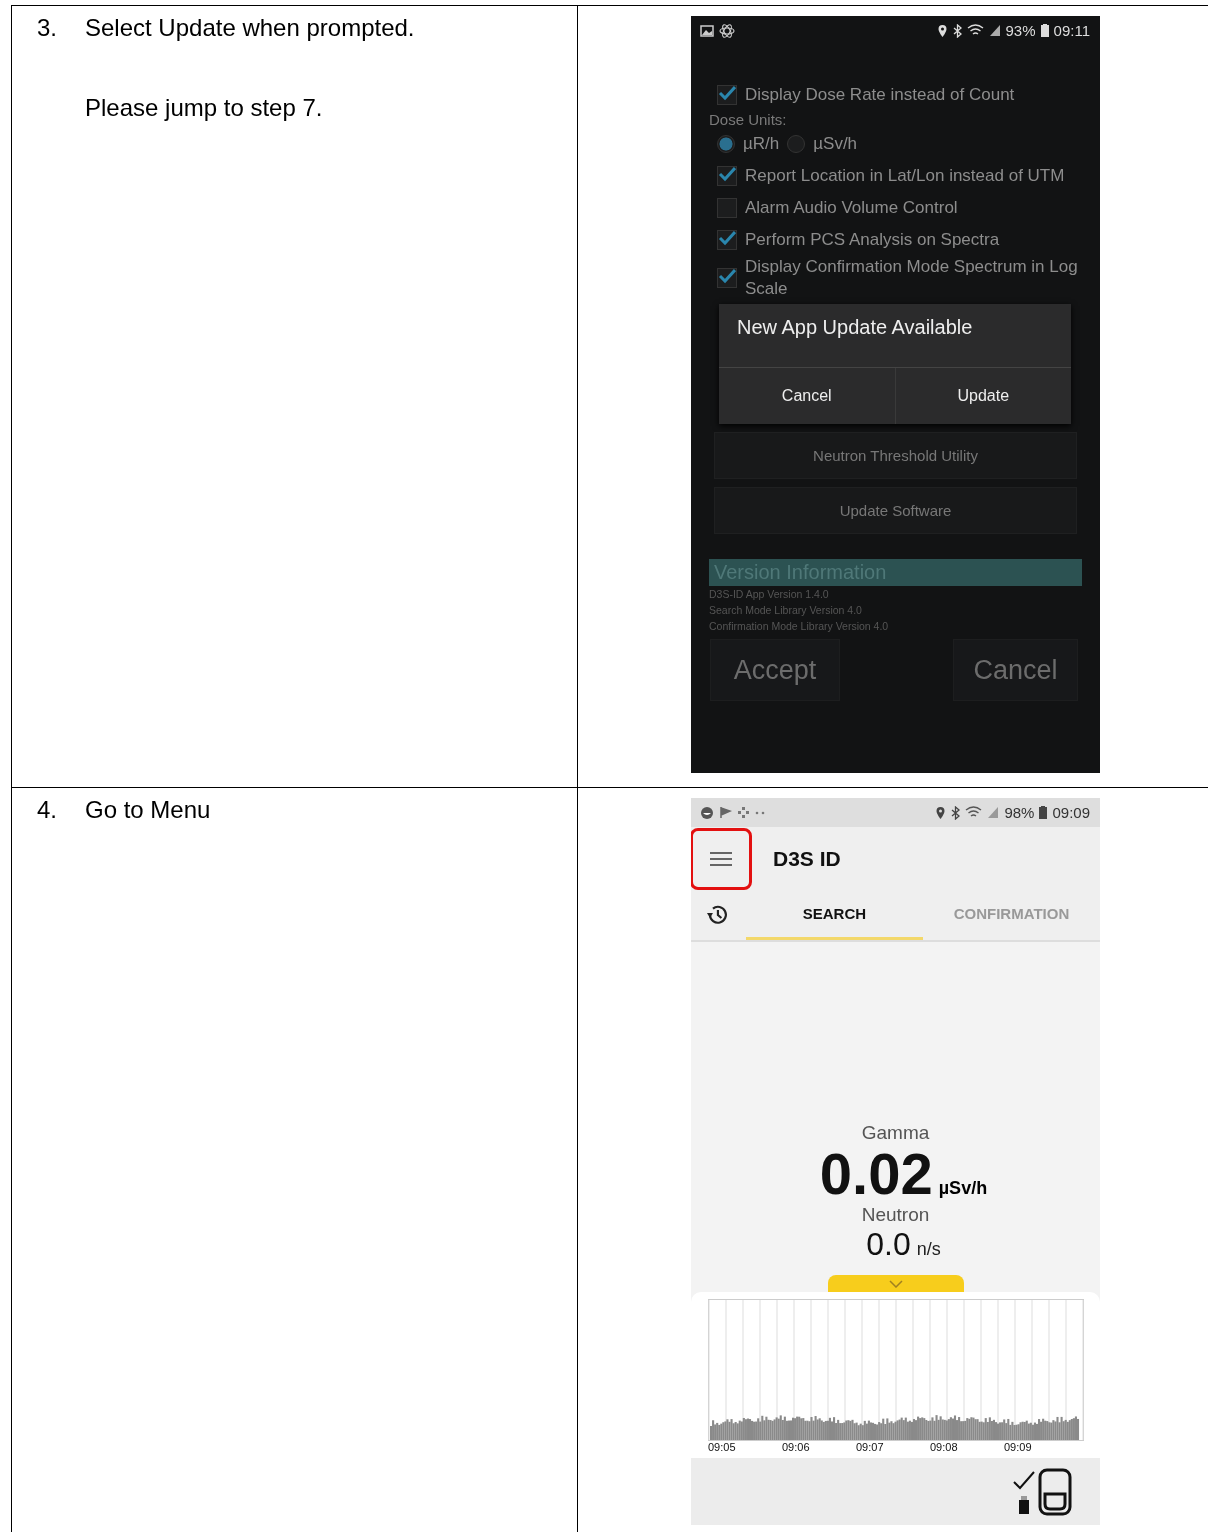  Describe the element at coordinates (1055, 1491) in the screenshot. I see `device-icon` at that location.